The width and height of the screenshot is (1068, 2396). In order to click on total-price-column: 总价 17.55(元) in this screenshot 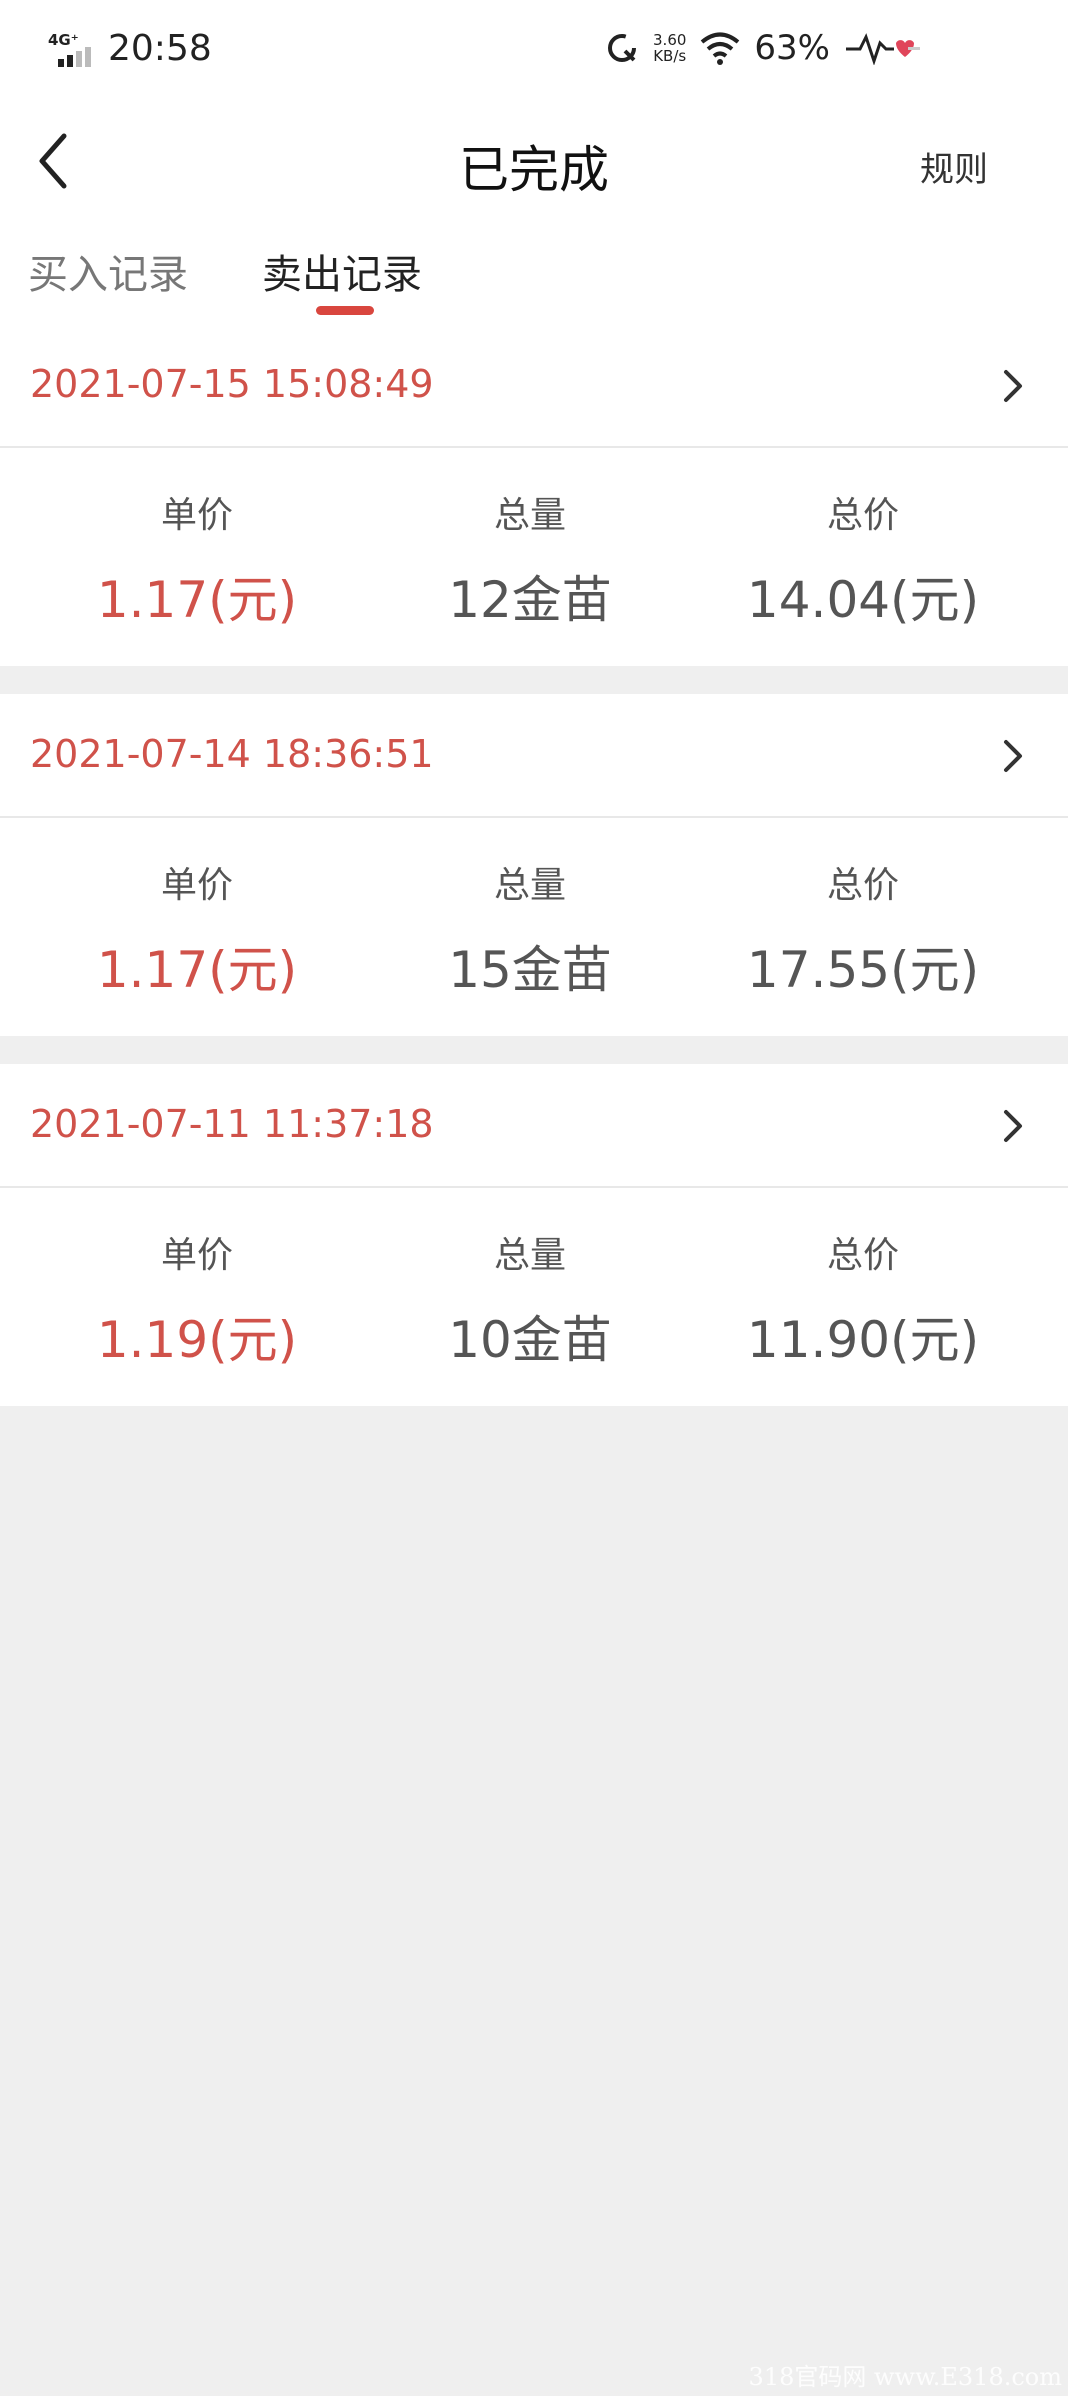, I will do `click(863, 929)`.